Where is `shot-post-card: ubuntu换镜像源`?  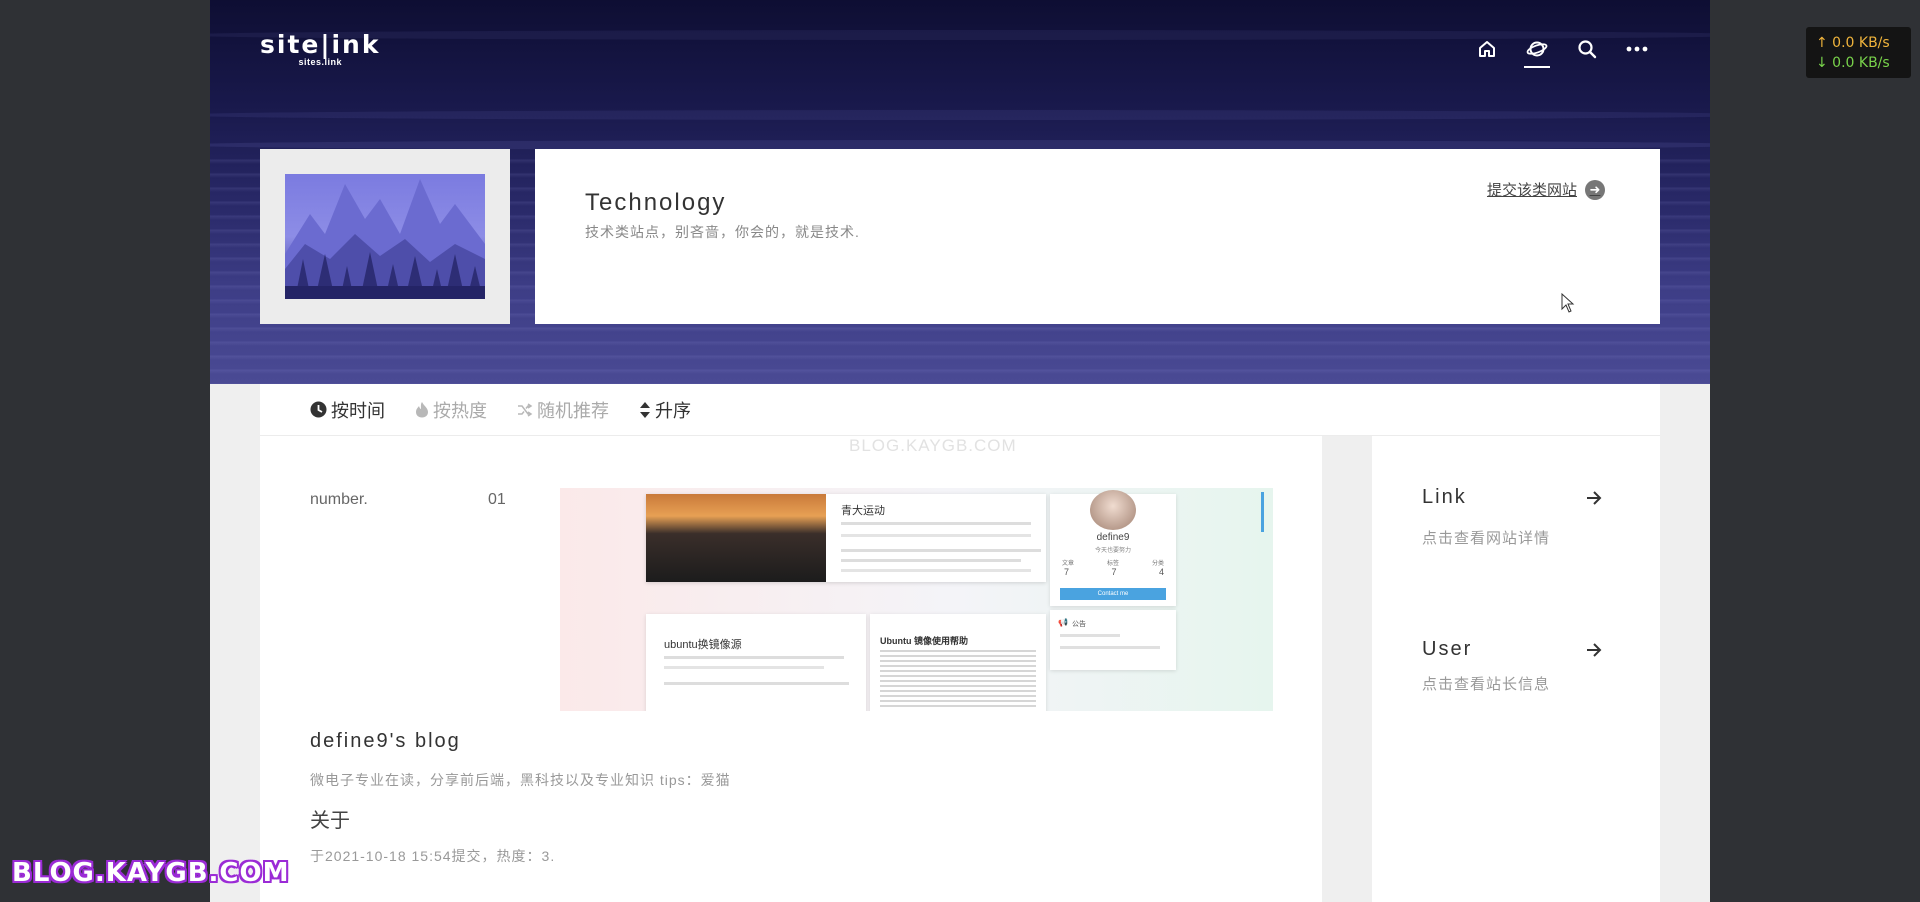
shot-post-card: ubuntu换镜像源 is located at coordinates (756, 662).